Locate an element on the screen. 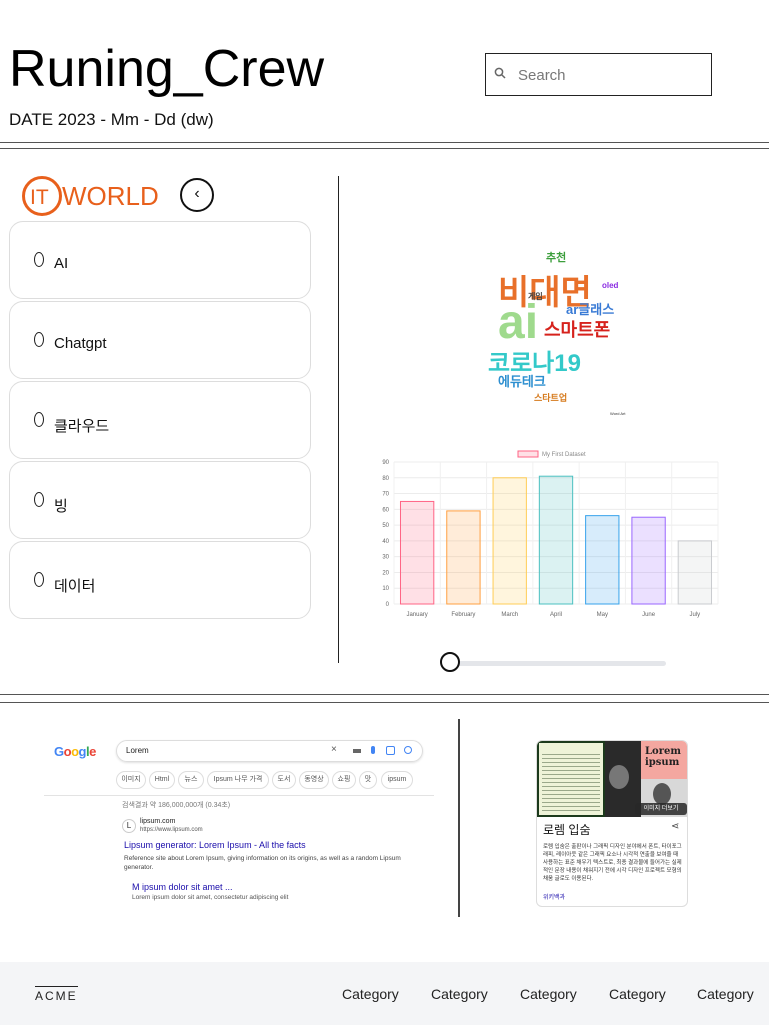 The image size is (769, 1025). site-url: https://www.lipsum.com is located at coordinates (171, 830).